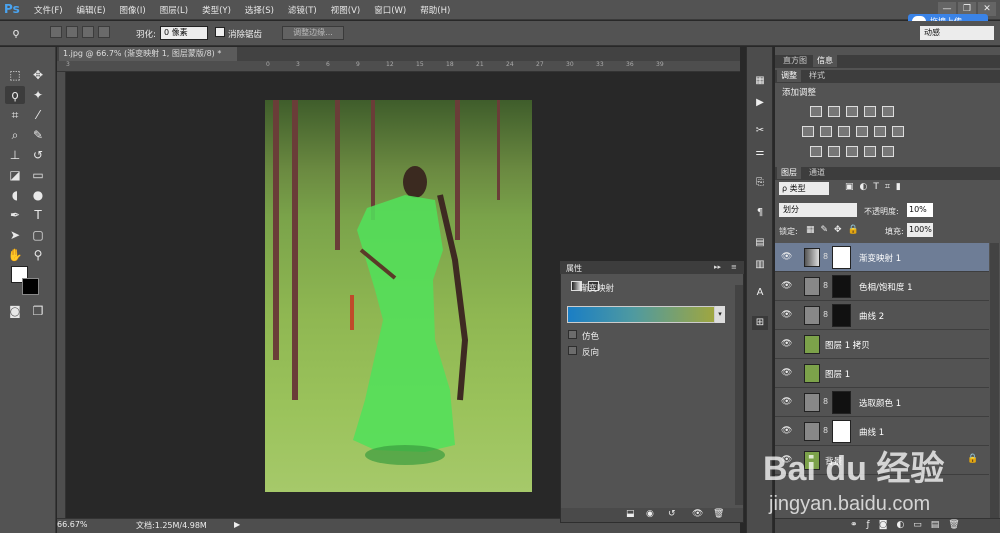 The width and height of the screenshot is (1000, 533). Describe the element at coordinates (672, 514) in the screenshot. I see `reset-icon: ↺` at that location.